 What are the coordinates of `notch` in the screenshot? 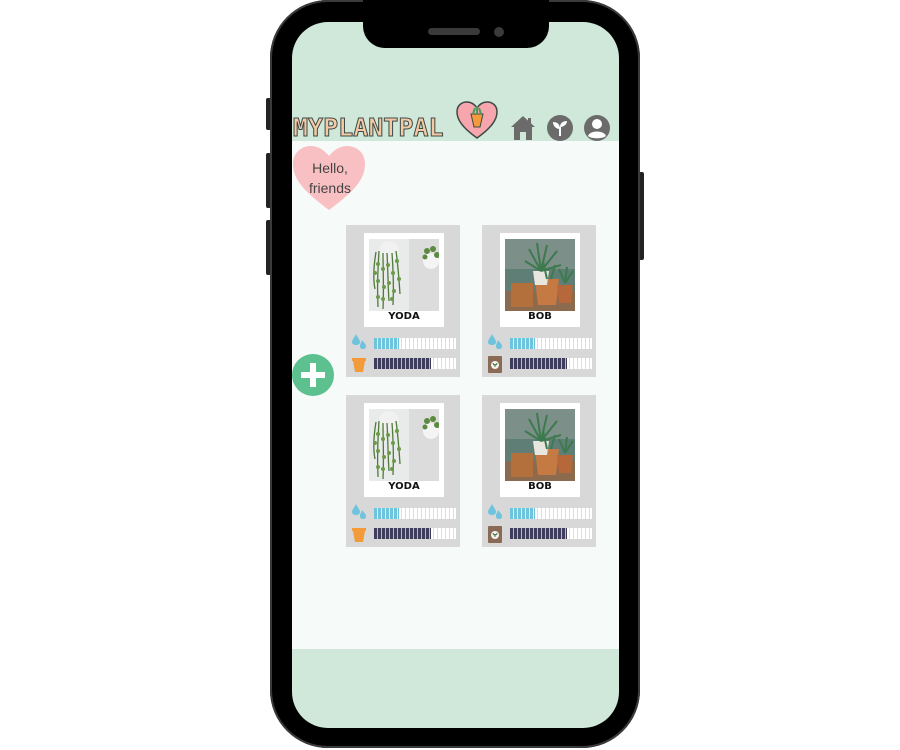 It's located at (456, 24).